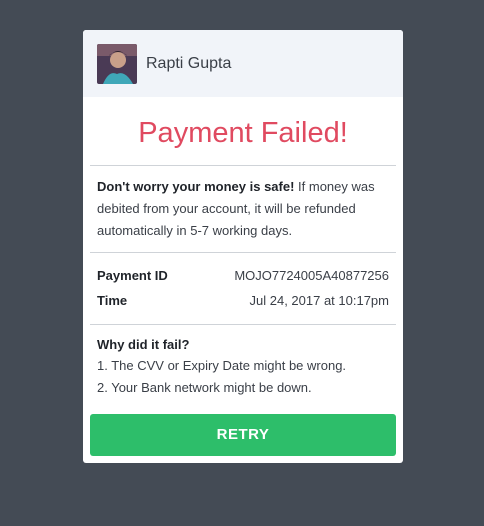  What do you see at coordinates (143, 344) in the screenshot?
I see `reasons-title: Why did it fail?` at bounding box center [143, 344].